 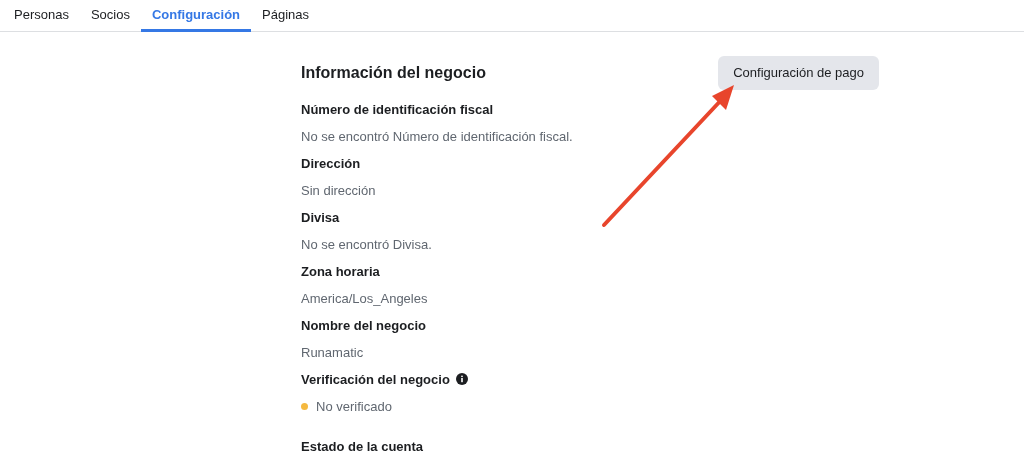 What do you see at coordinates (362, 447) in the screenshot?
I see `field-label: Estado de la cuenta` at bounding box center [362, 447].